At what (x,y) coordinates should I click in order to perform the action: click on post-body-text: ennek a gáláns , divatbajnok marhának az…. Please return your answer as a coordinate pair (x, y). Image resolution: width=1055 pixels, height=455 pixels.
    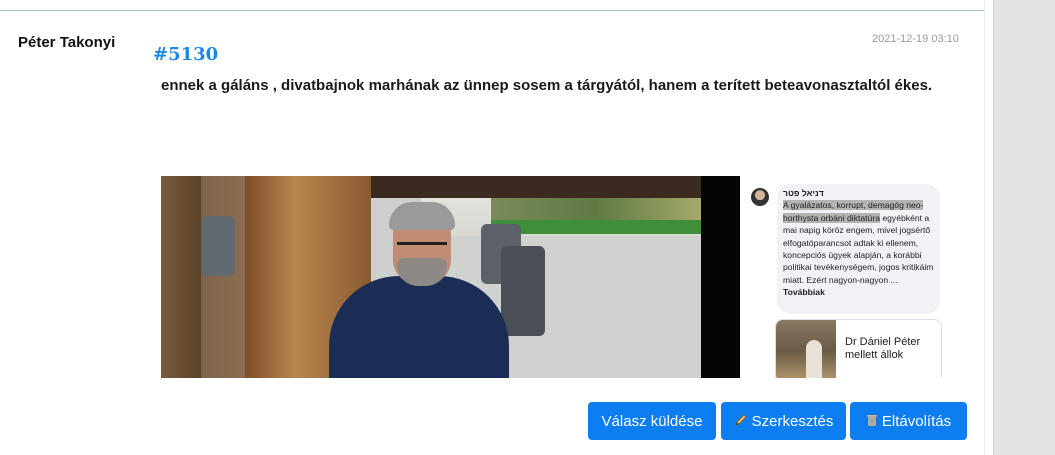
    Looking at the image, I should click on (547, 85).